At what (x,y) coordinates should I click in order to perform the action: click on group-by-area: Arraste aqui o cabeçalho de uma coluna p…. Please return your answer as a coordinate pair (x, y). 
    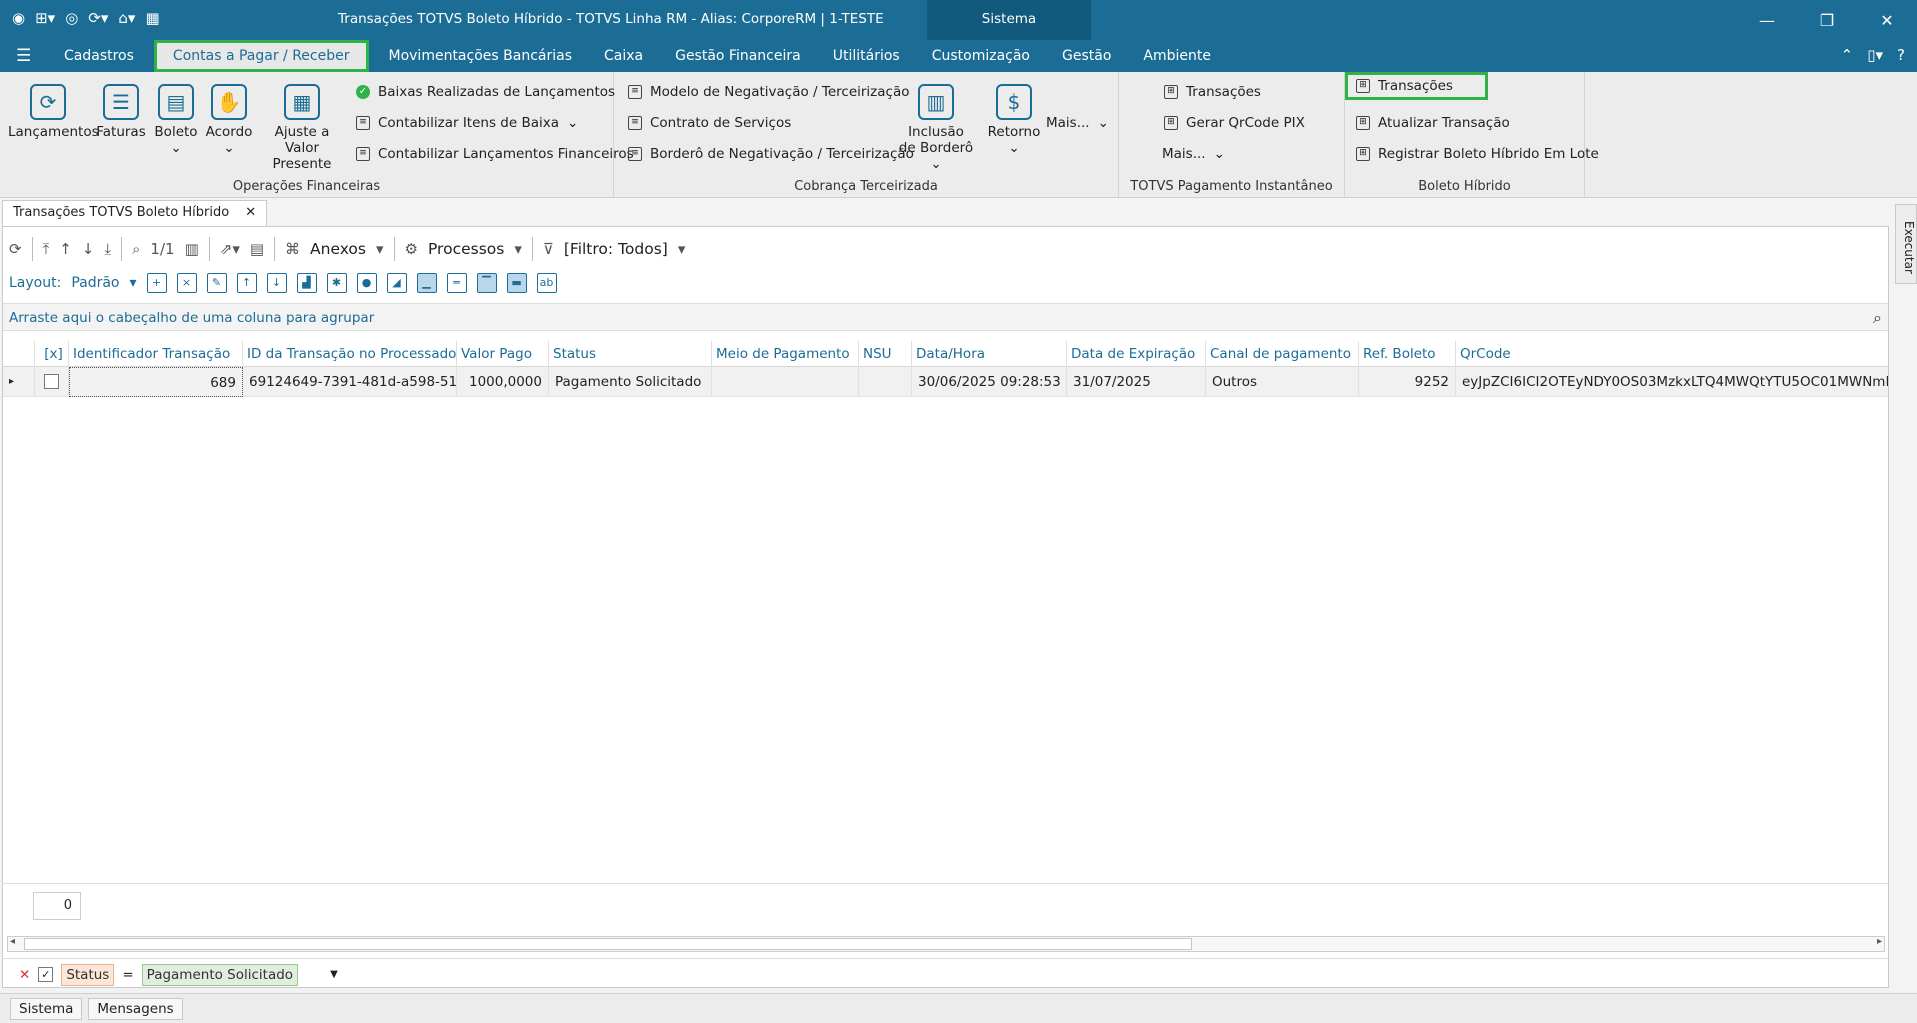
    Looking at the image, I should click on (945, 317).